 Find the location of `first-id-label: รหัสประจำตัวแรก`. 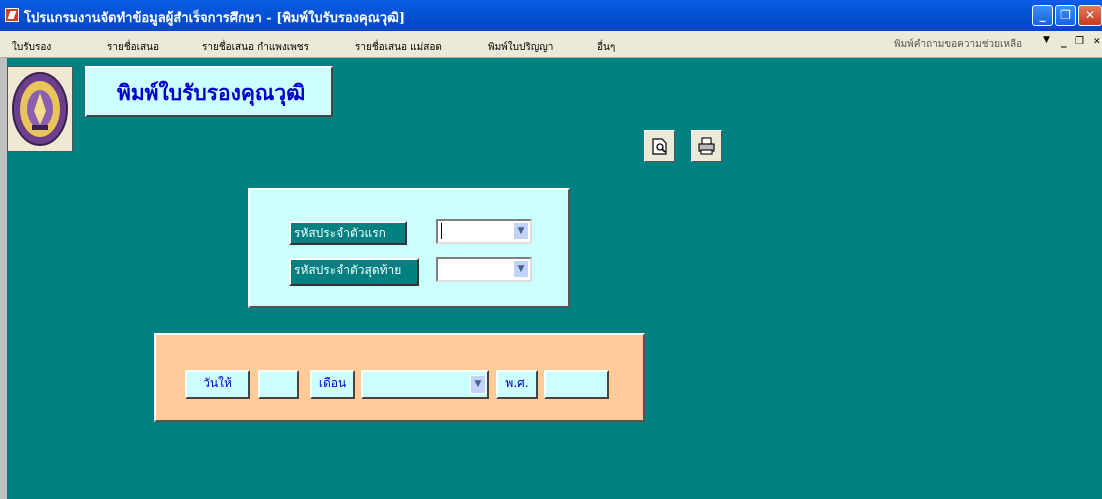

first-id-label: รหัสประจำตัวแรก is located at coordinates (348, 233).